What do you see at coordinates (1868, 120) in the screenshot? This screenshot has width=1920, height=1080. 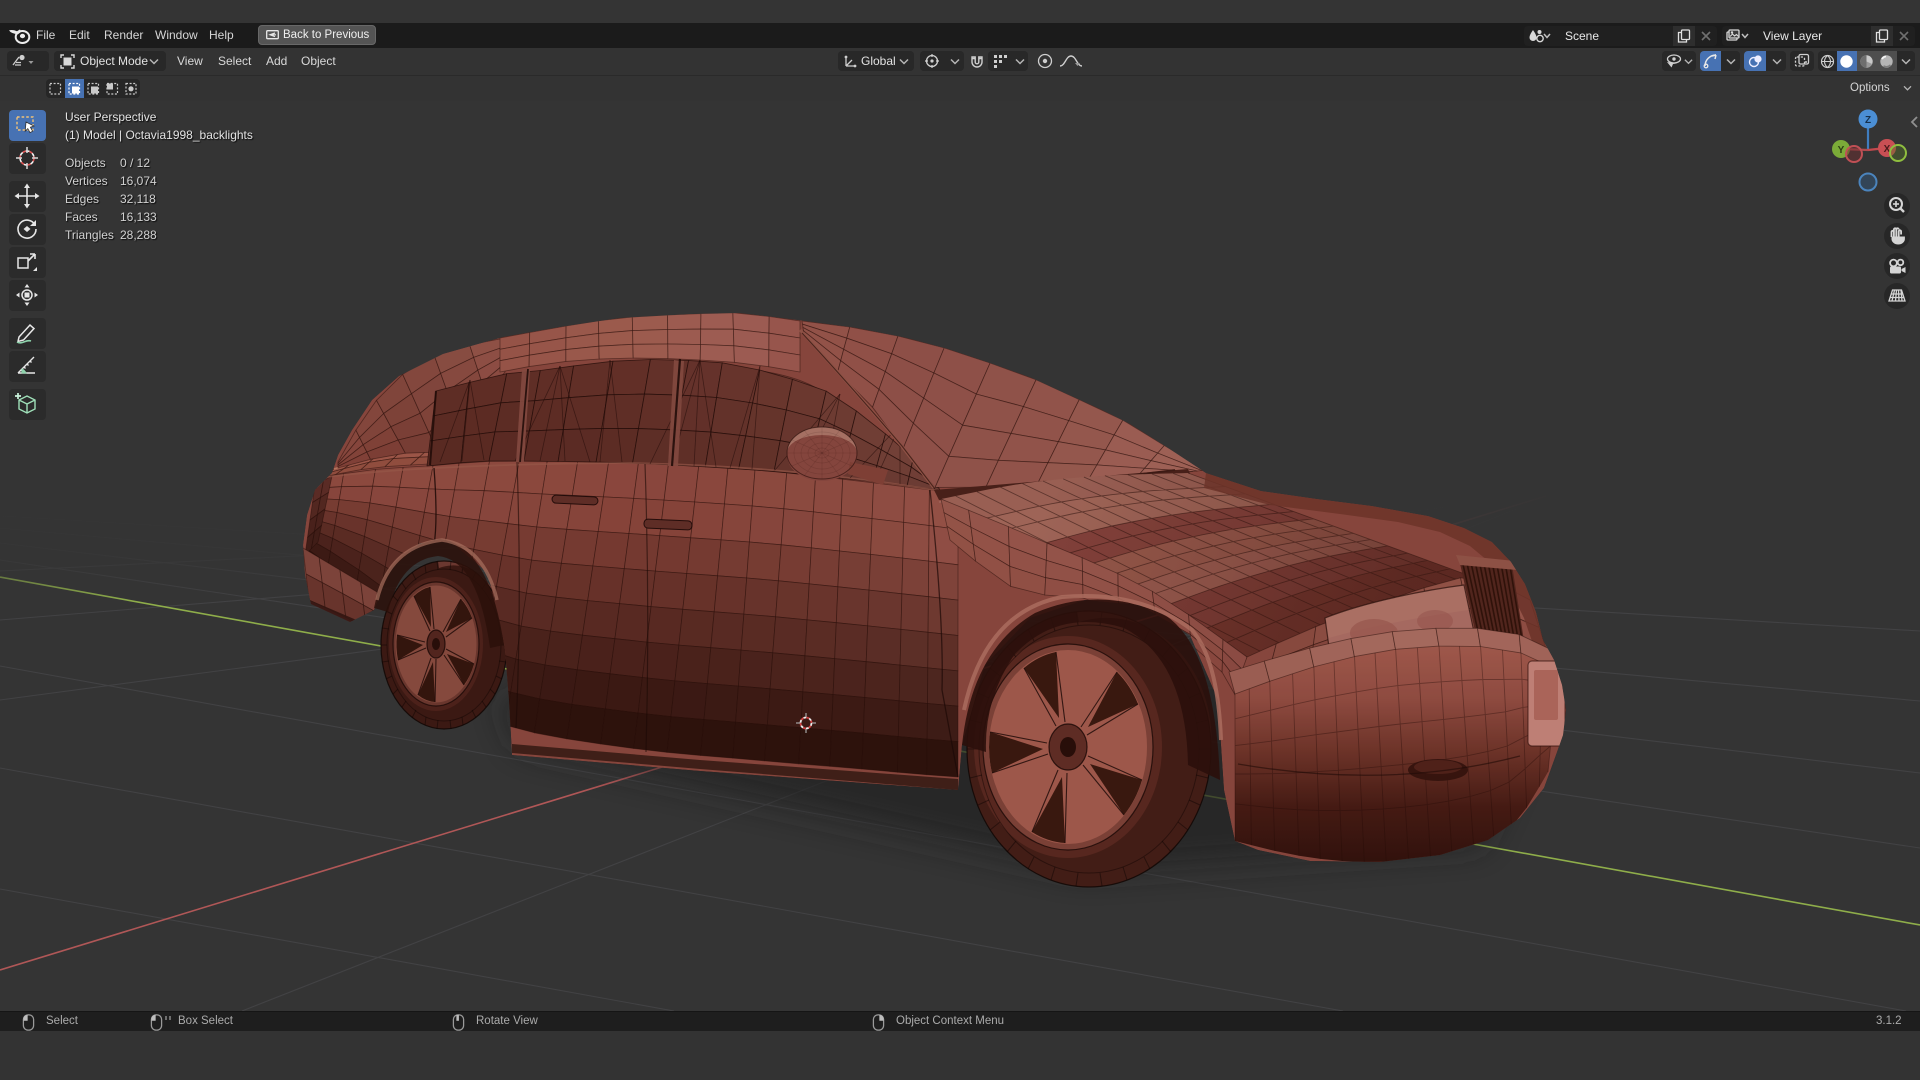 I see `svg-text: Z` at bounding box center [1868, 120].